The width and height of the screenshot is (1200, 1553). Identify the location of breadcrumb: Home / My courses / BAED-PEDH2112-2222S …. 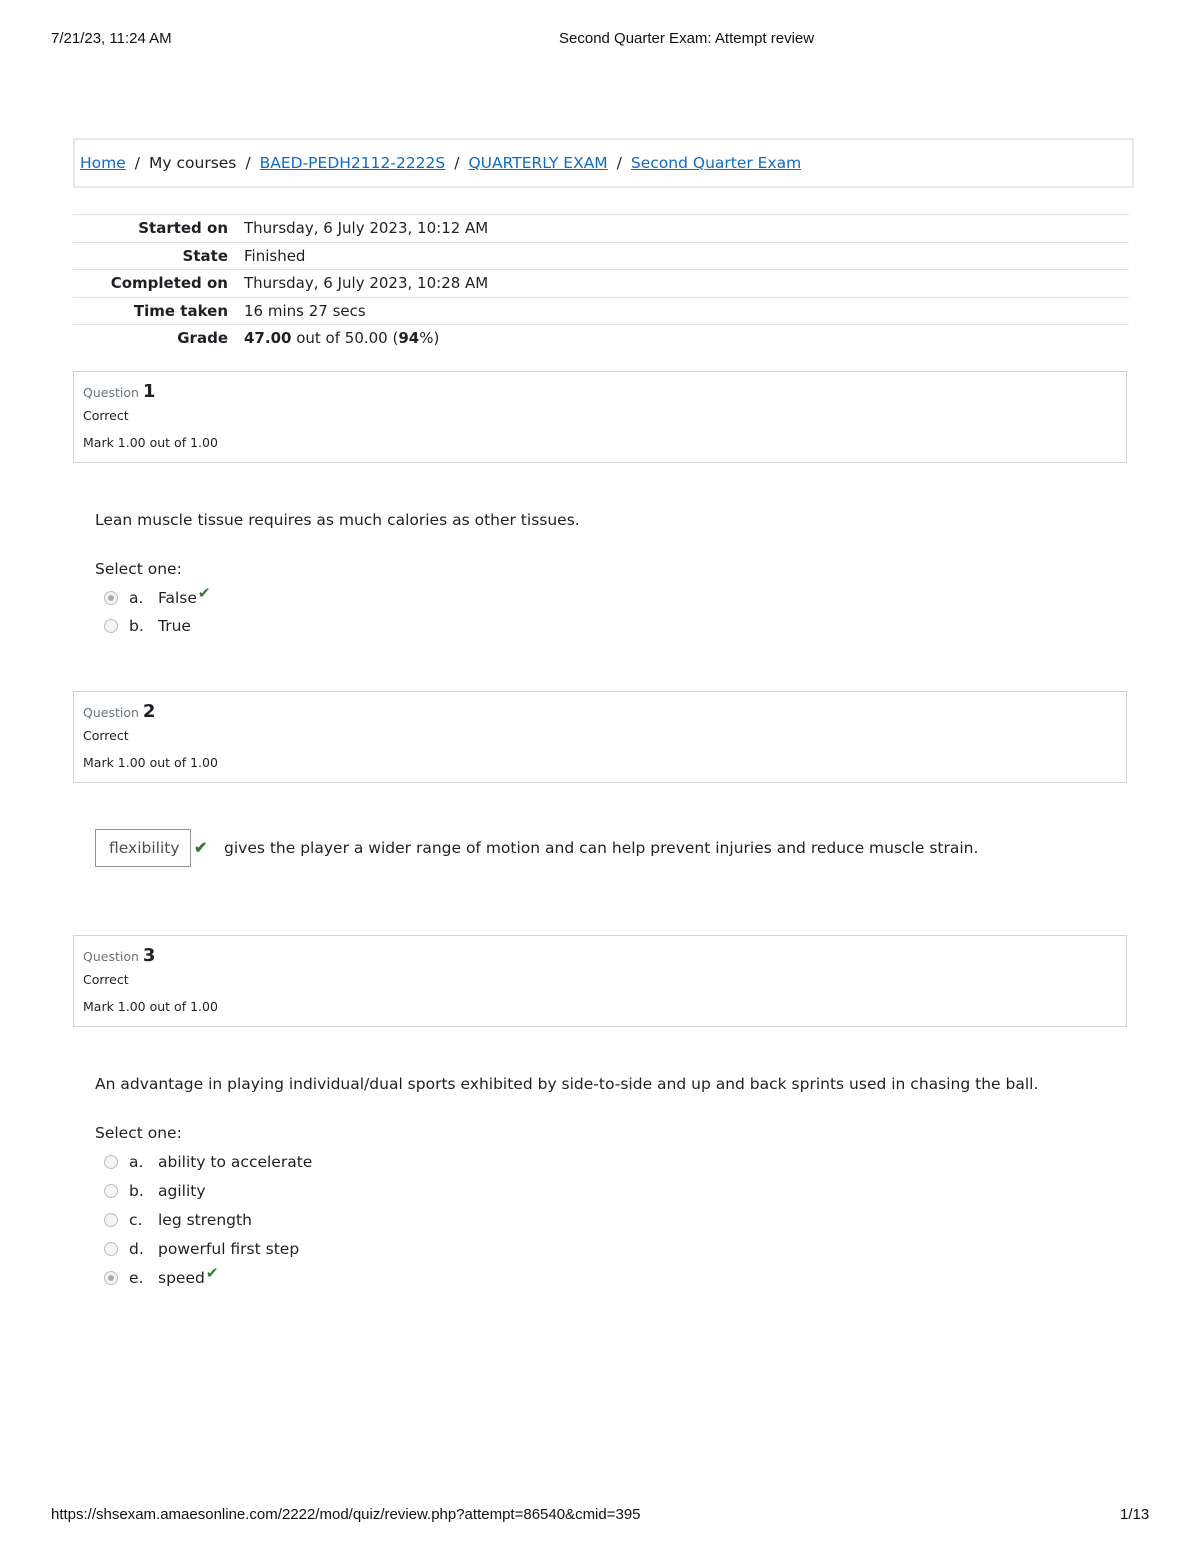
(603, 163).